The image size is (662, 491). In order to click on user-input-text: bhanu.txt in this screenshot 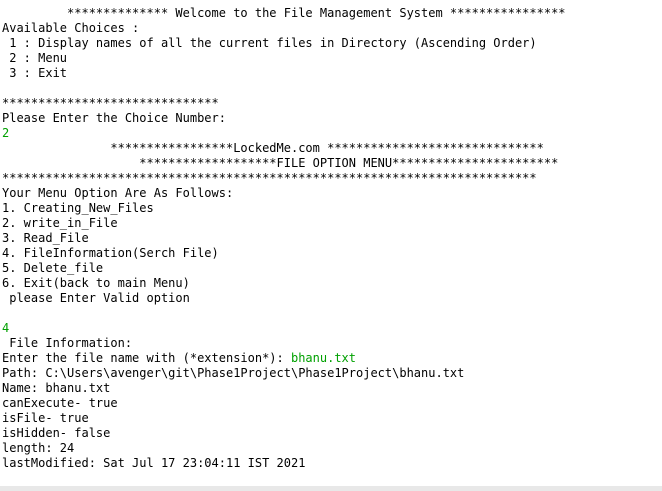, I will do `click(323, 358)`.